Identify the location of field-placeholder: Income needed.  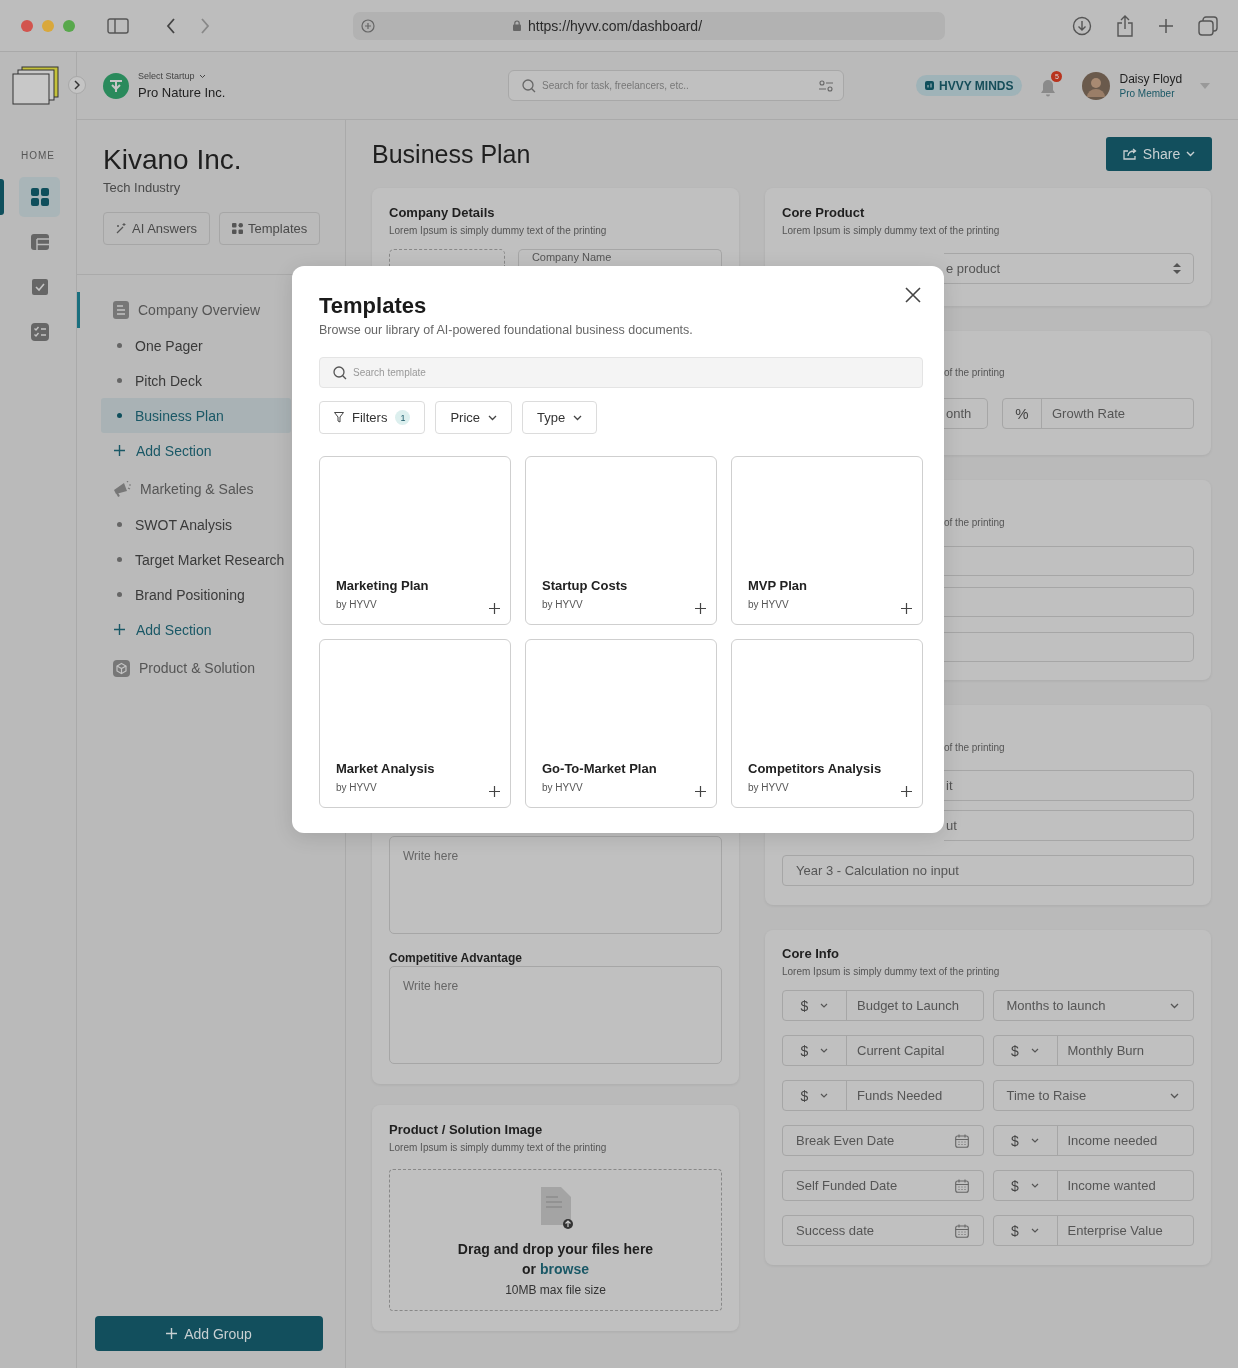
(1112, 1140).